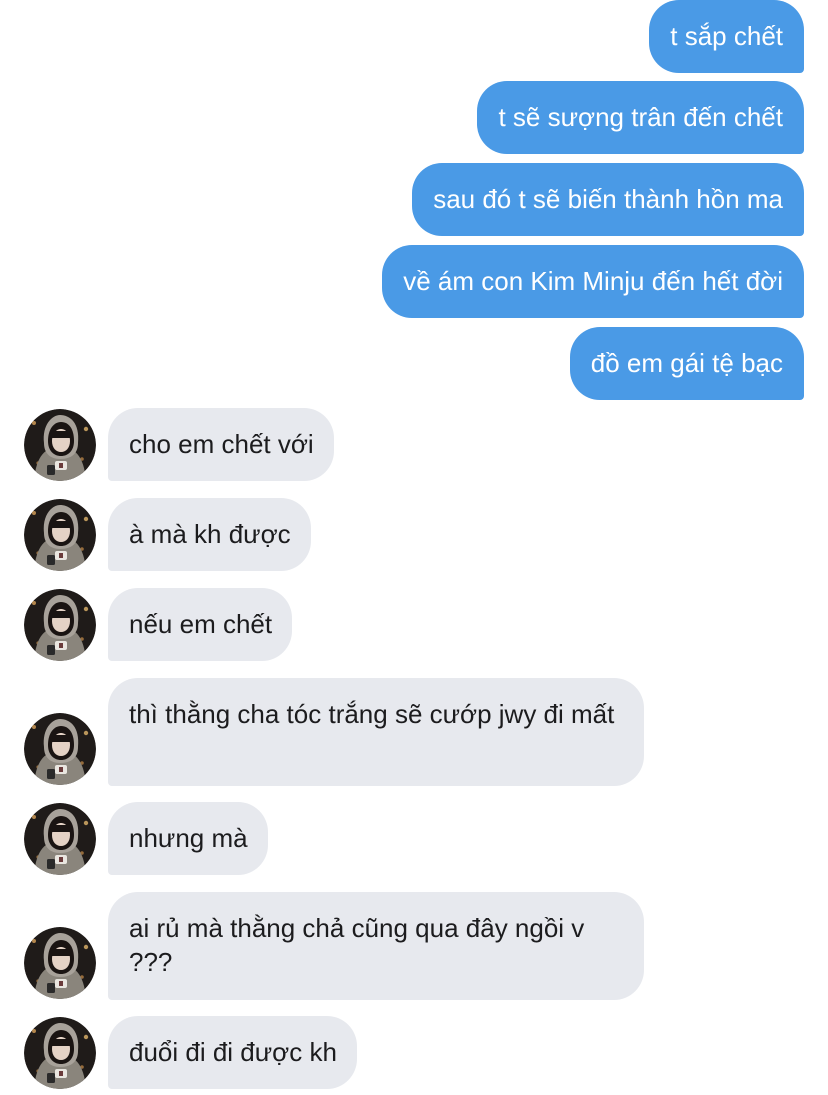 This screenshot has height=1095, width=828. I want to click on message-text: t sẽ sượng trân đến chết, so click(640, 117).